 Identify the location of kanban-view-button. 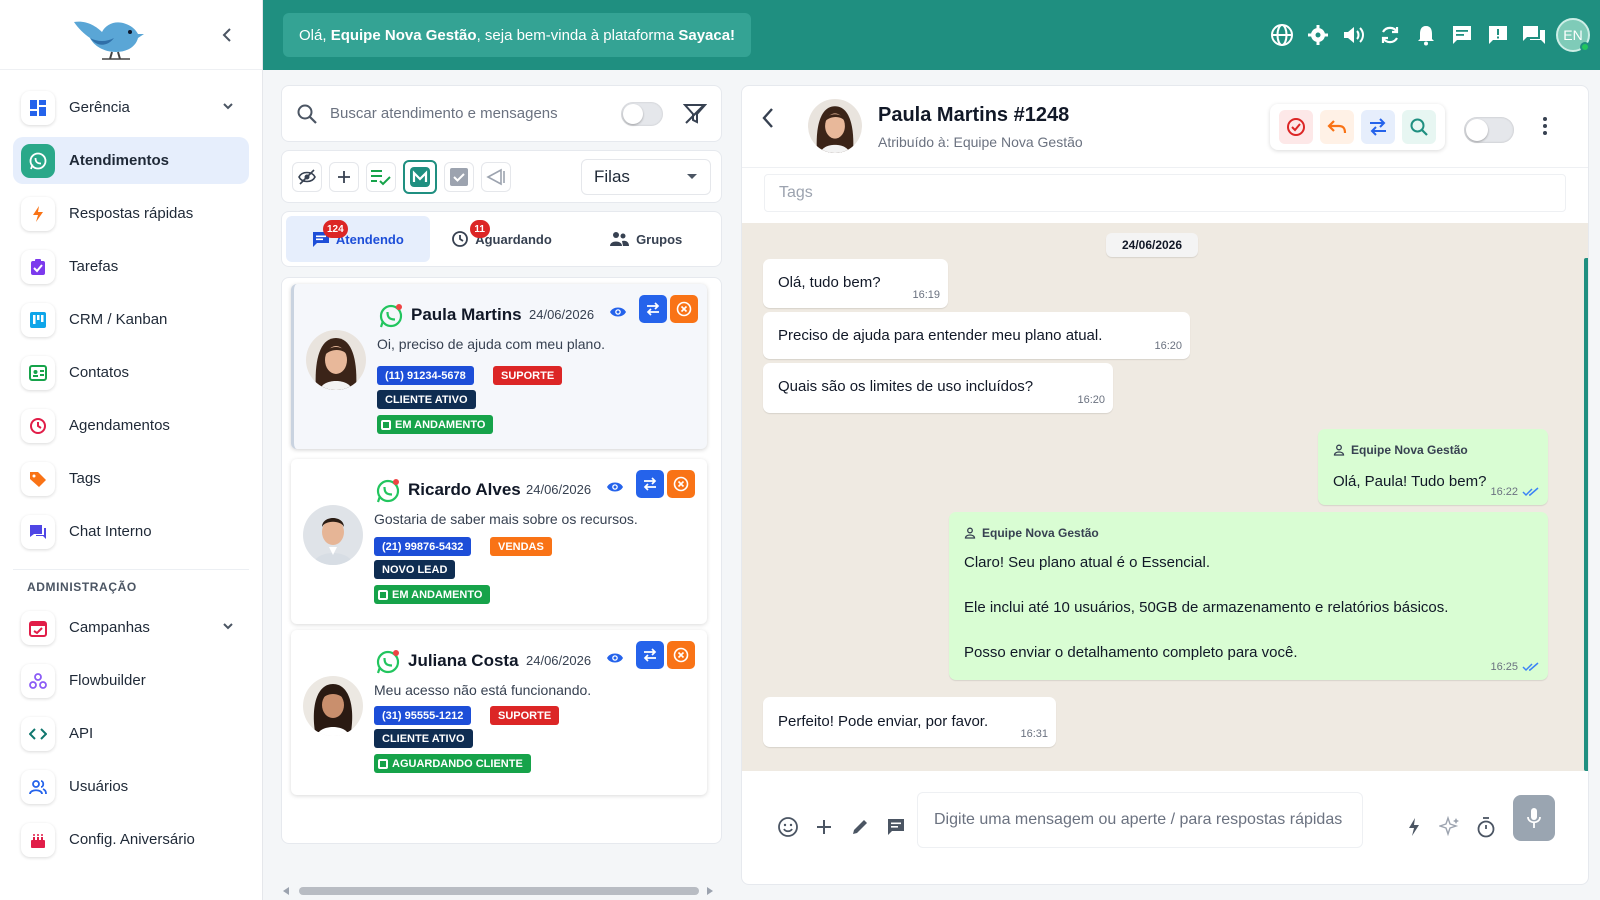
(420, 176).